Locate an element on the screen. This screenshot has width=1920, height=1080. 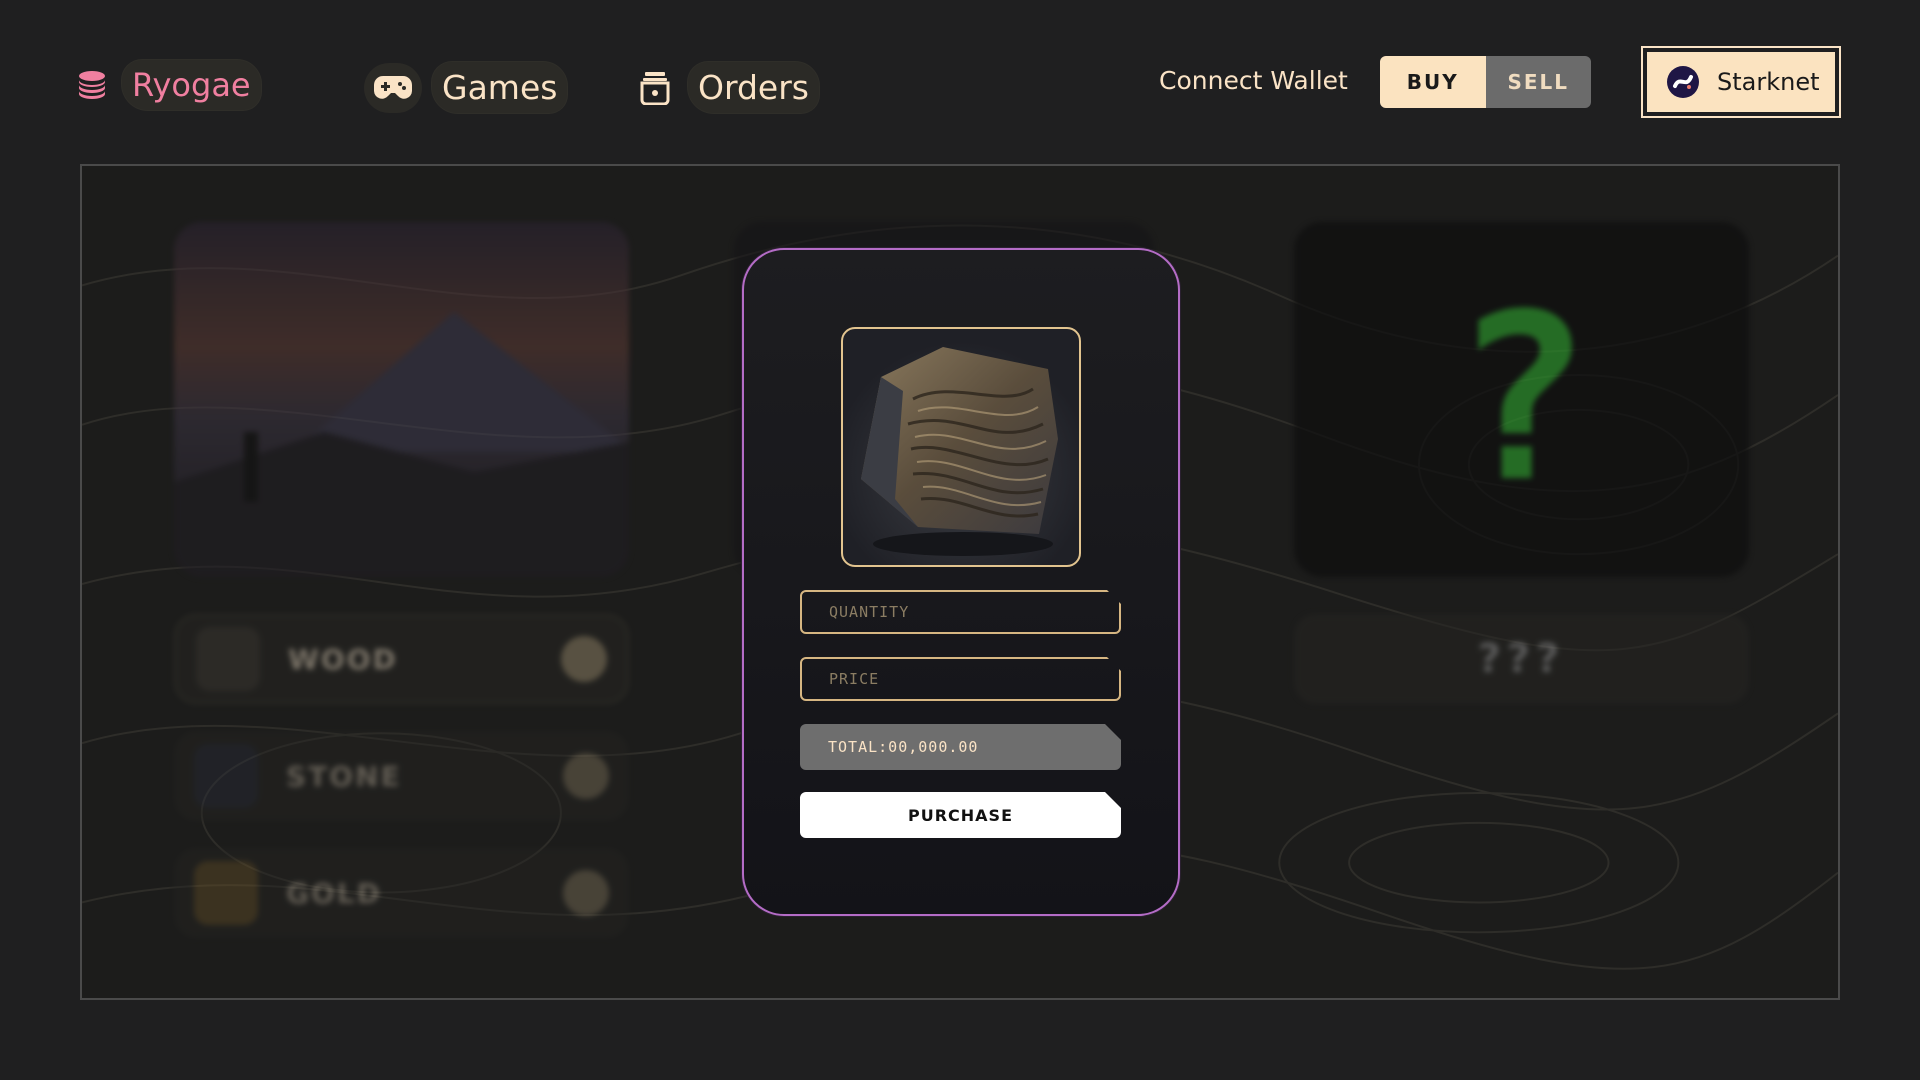
resource-name: WOOD is located at coordinates (343, 659).